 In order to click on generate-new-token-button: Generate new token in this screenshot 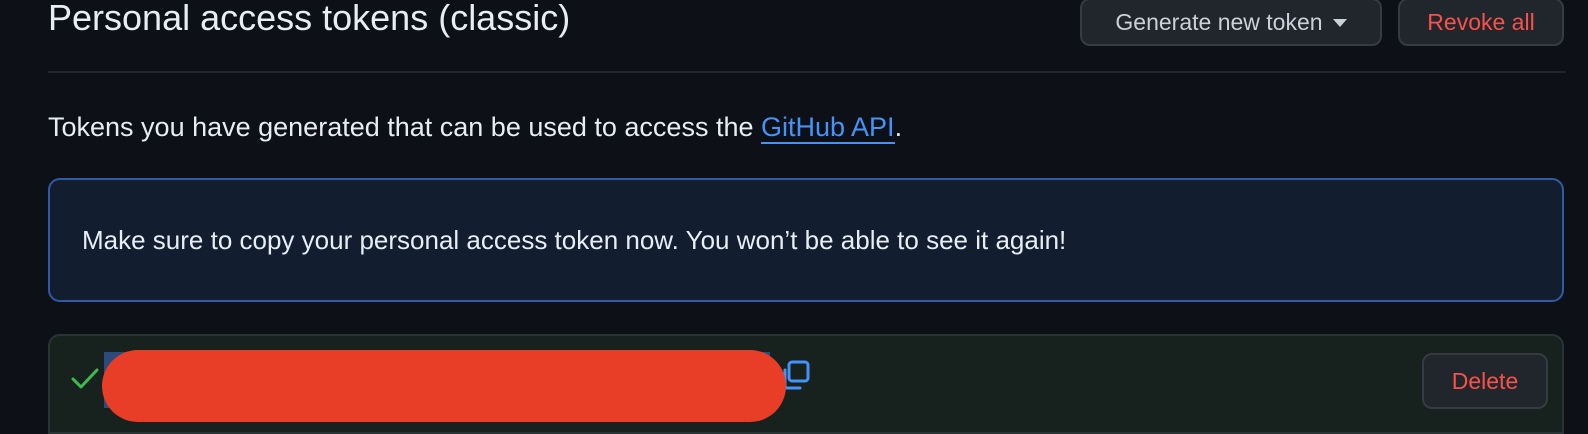, I will do `click(1231, 23)`.